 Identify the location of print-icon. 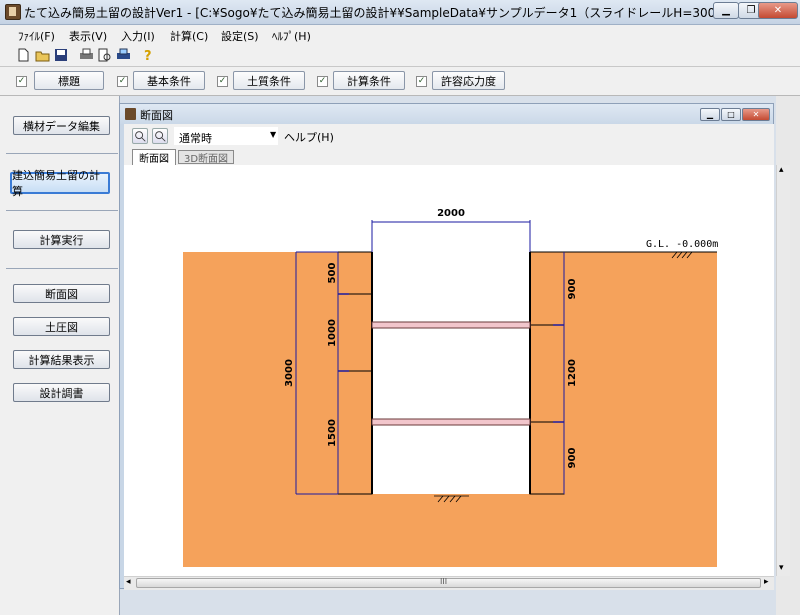
(86, 55).